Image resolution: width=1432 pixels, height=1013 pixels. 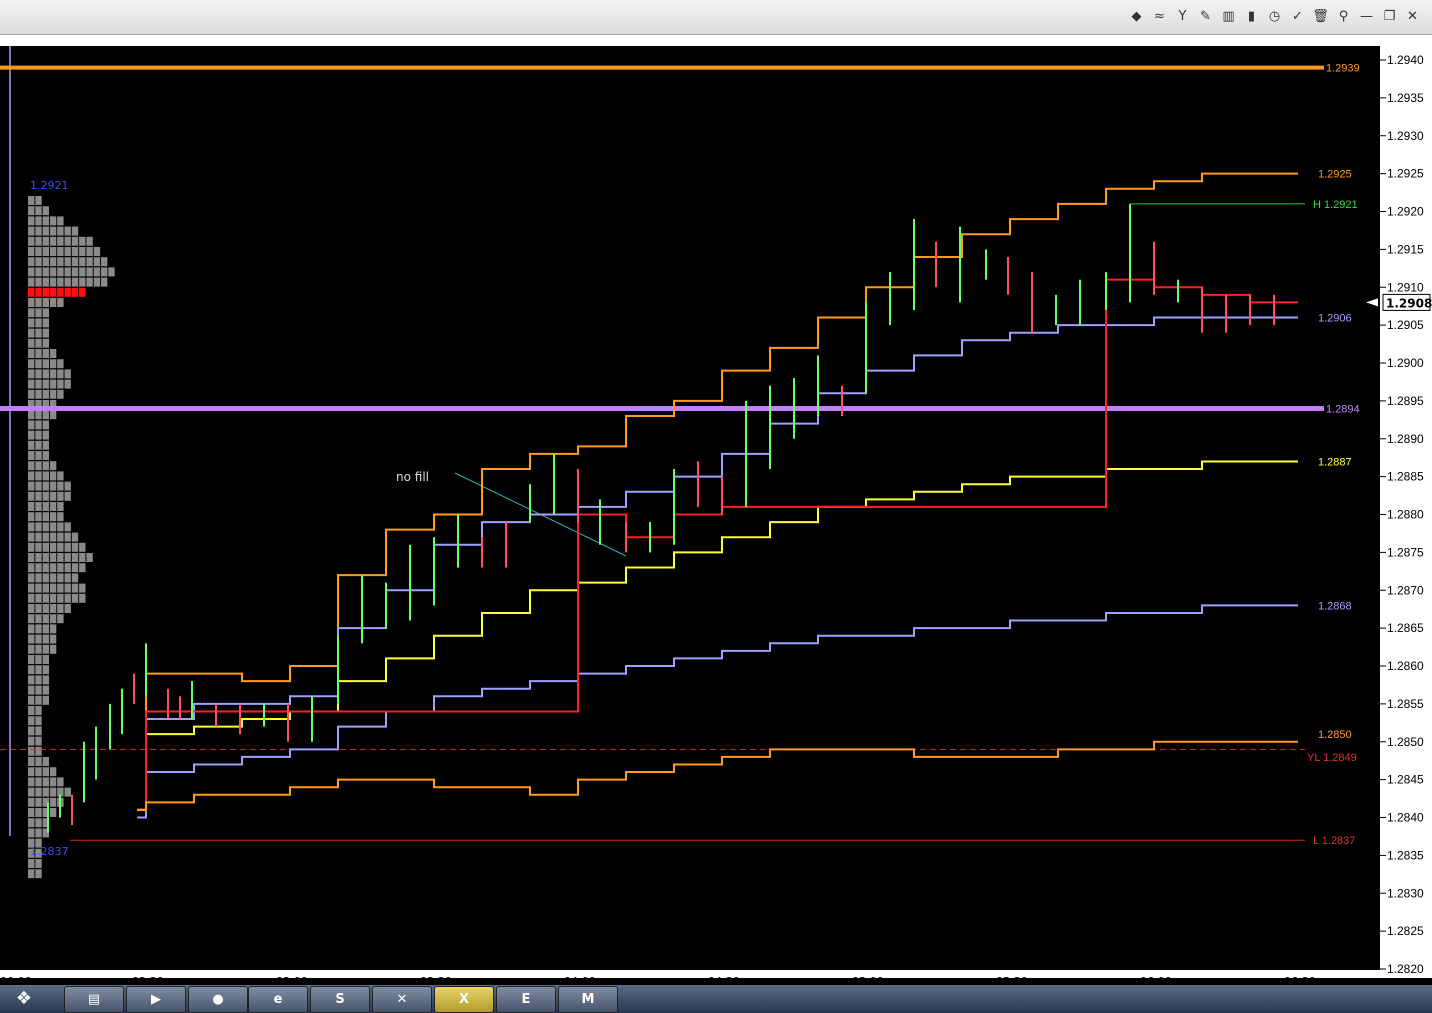 What do you see at coordinates (278, 999) in the screenshot?
I see `ie-taskbar-button: e` at bounding box center [278, 999].